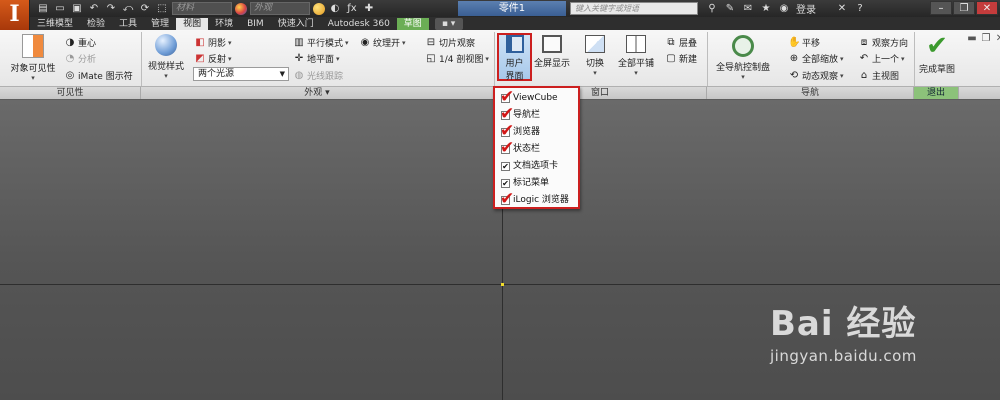 This screenshot has height=400, width=1000. What do you see at coordinates (213, 59) in the screenshot?
I see `reflections-button: ◩ 反射 ▾` at bounding box center [213, 59].